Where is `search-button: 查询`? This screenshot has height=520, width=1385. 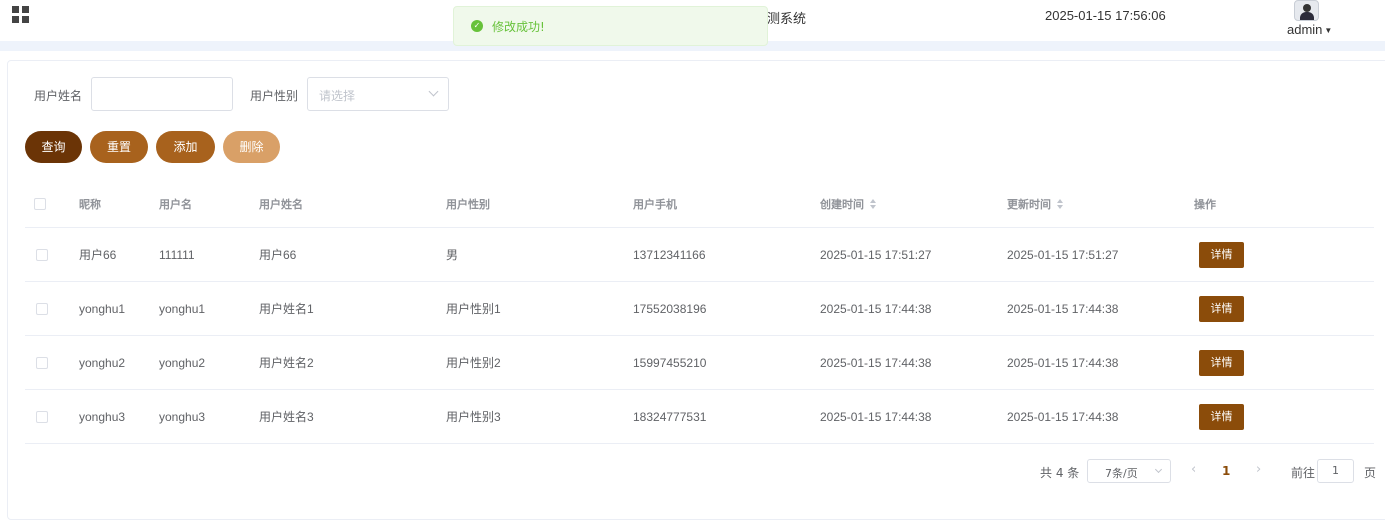 search-button: 查询 is located at coordinates (53, 147).